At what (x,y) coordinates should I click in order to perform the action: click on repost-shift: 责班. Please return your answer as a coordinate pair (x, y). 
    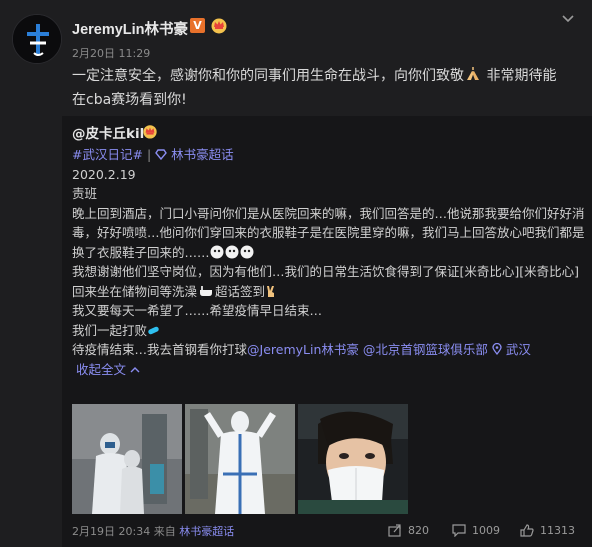
    Looking at the image, I should click on (85, 193).